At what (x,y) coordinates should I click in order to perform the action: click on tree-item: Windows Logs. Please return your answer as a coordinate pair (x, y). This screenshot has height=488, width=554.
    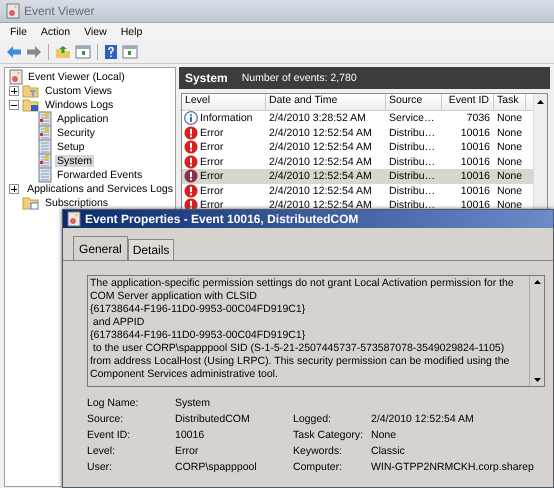
    Looking at the image, I should click on (79, 105).